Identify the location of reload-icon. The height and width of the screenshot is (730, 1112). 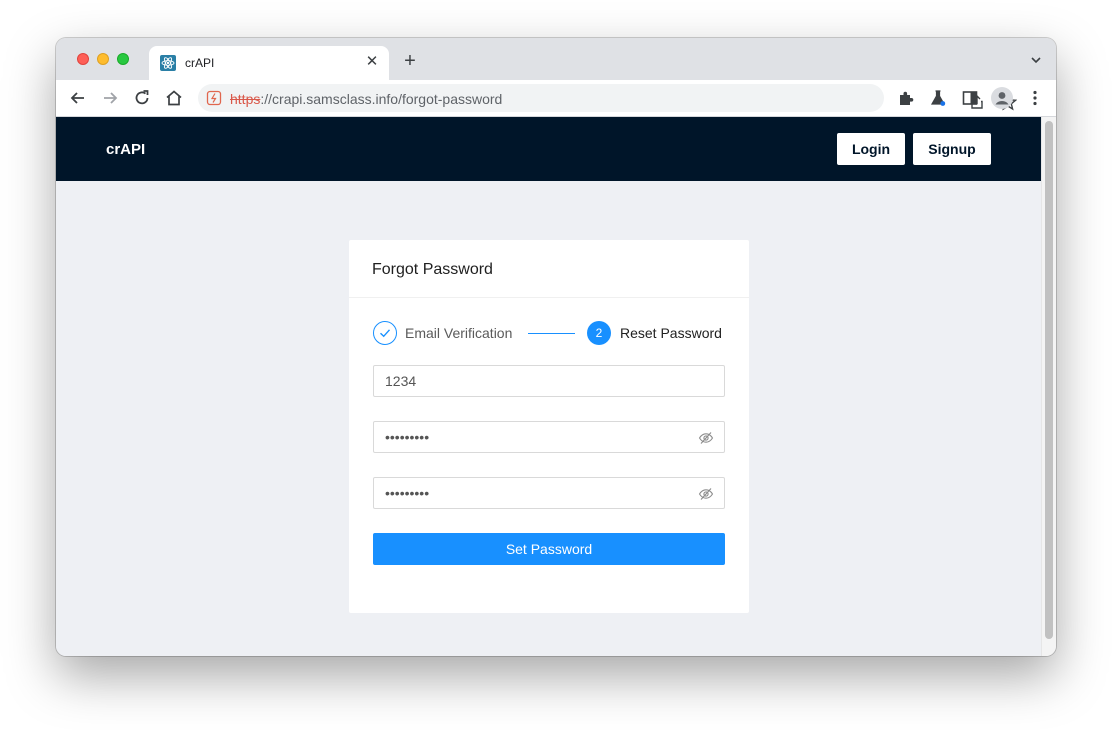
(142, 98).